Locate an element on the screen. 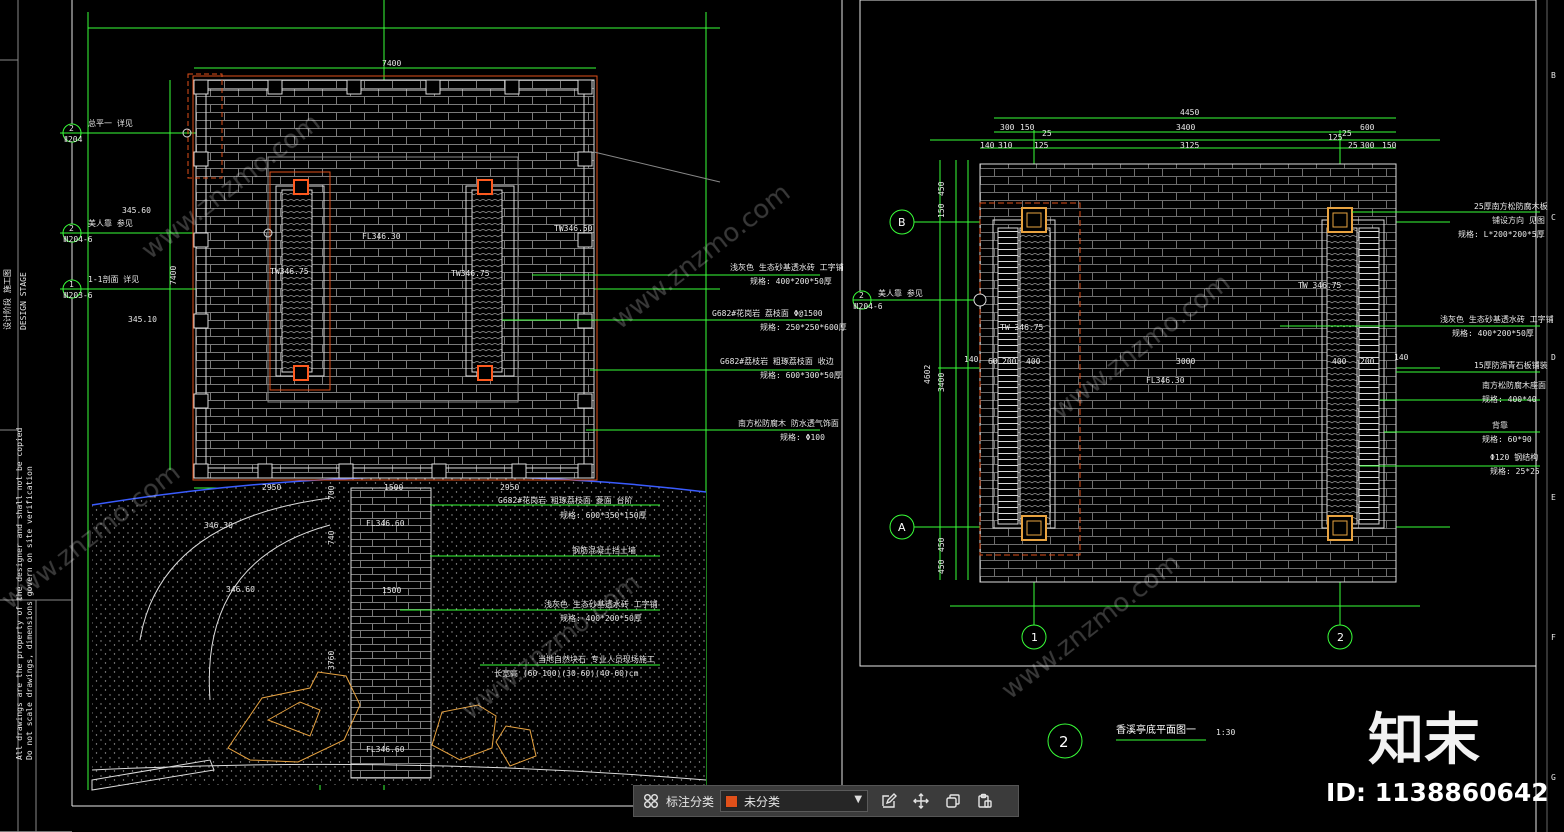 The width and height of the screenshot is (1564, 832). svg-text: 背靠 is located at coordinates (1500, 425).